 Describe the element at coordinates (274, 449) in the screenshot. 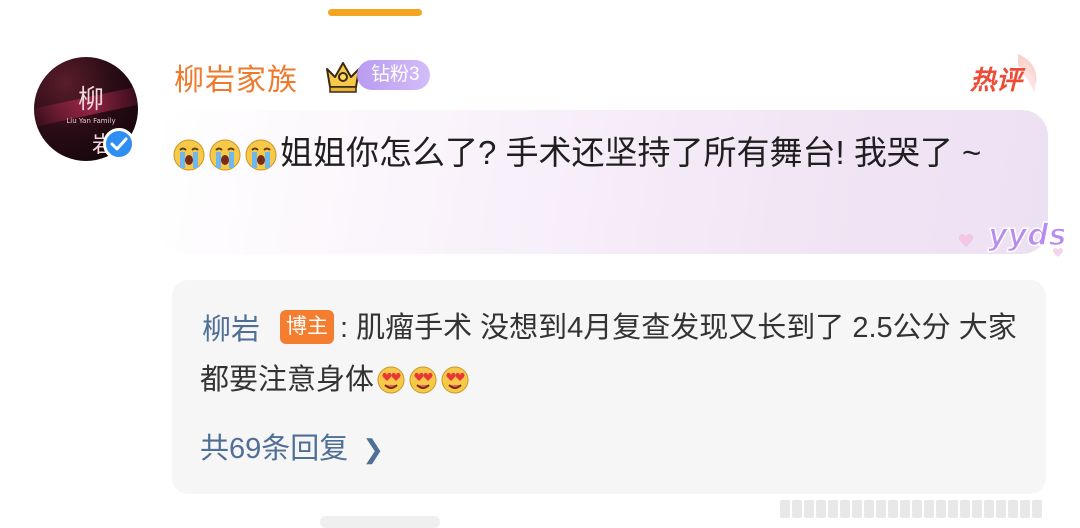

I see `reply-count-label: 共69条回复` at that location.